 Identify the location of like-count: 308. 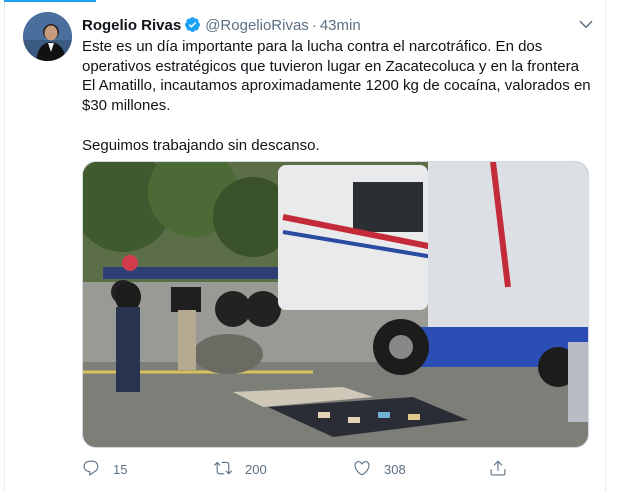
(395, 469).